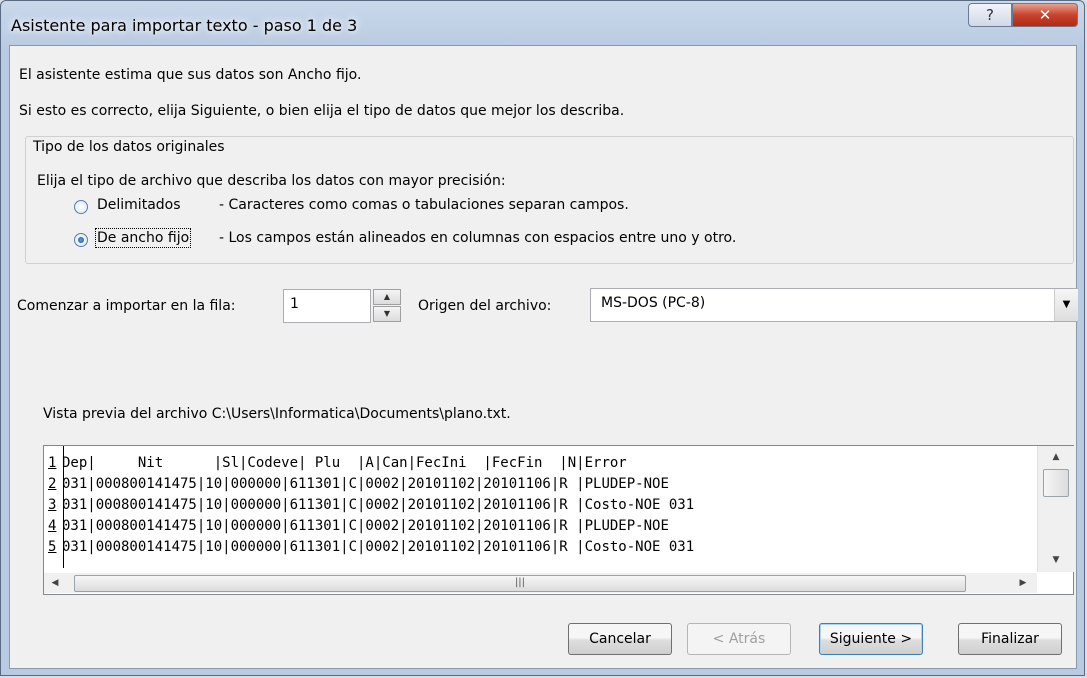  Describe the element at coordinates (620, 639) in the screenshot. I see `cancel-button: Cancelar` at that location.